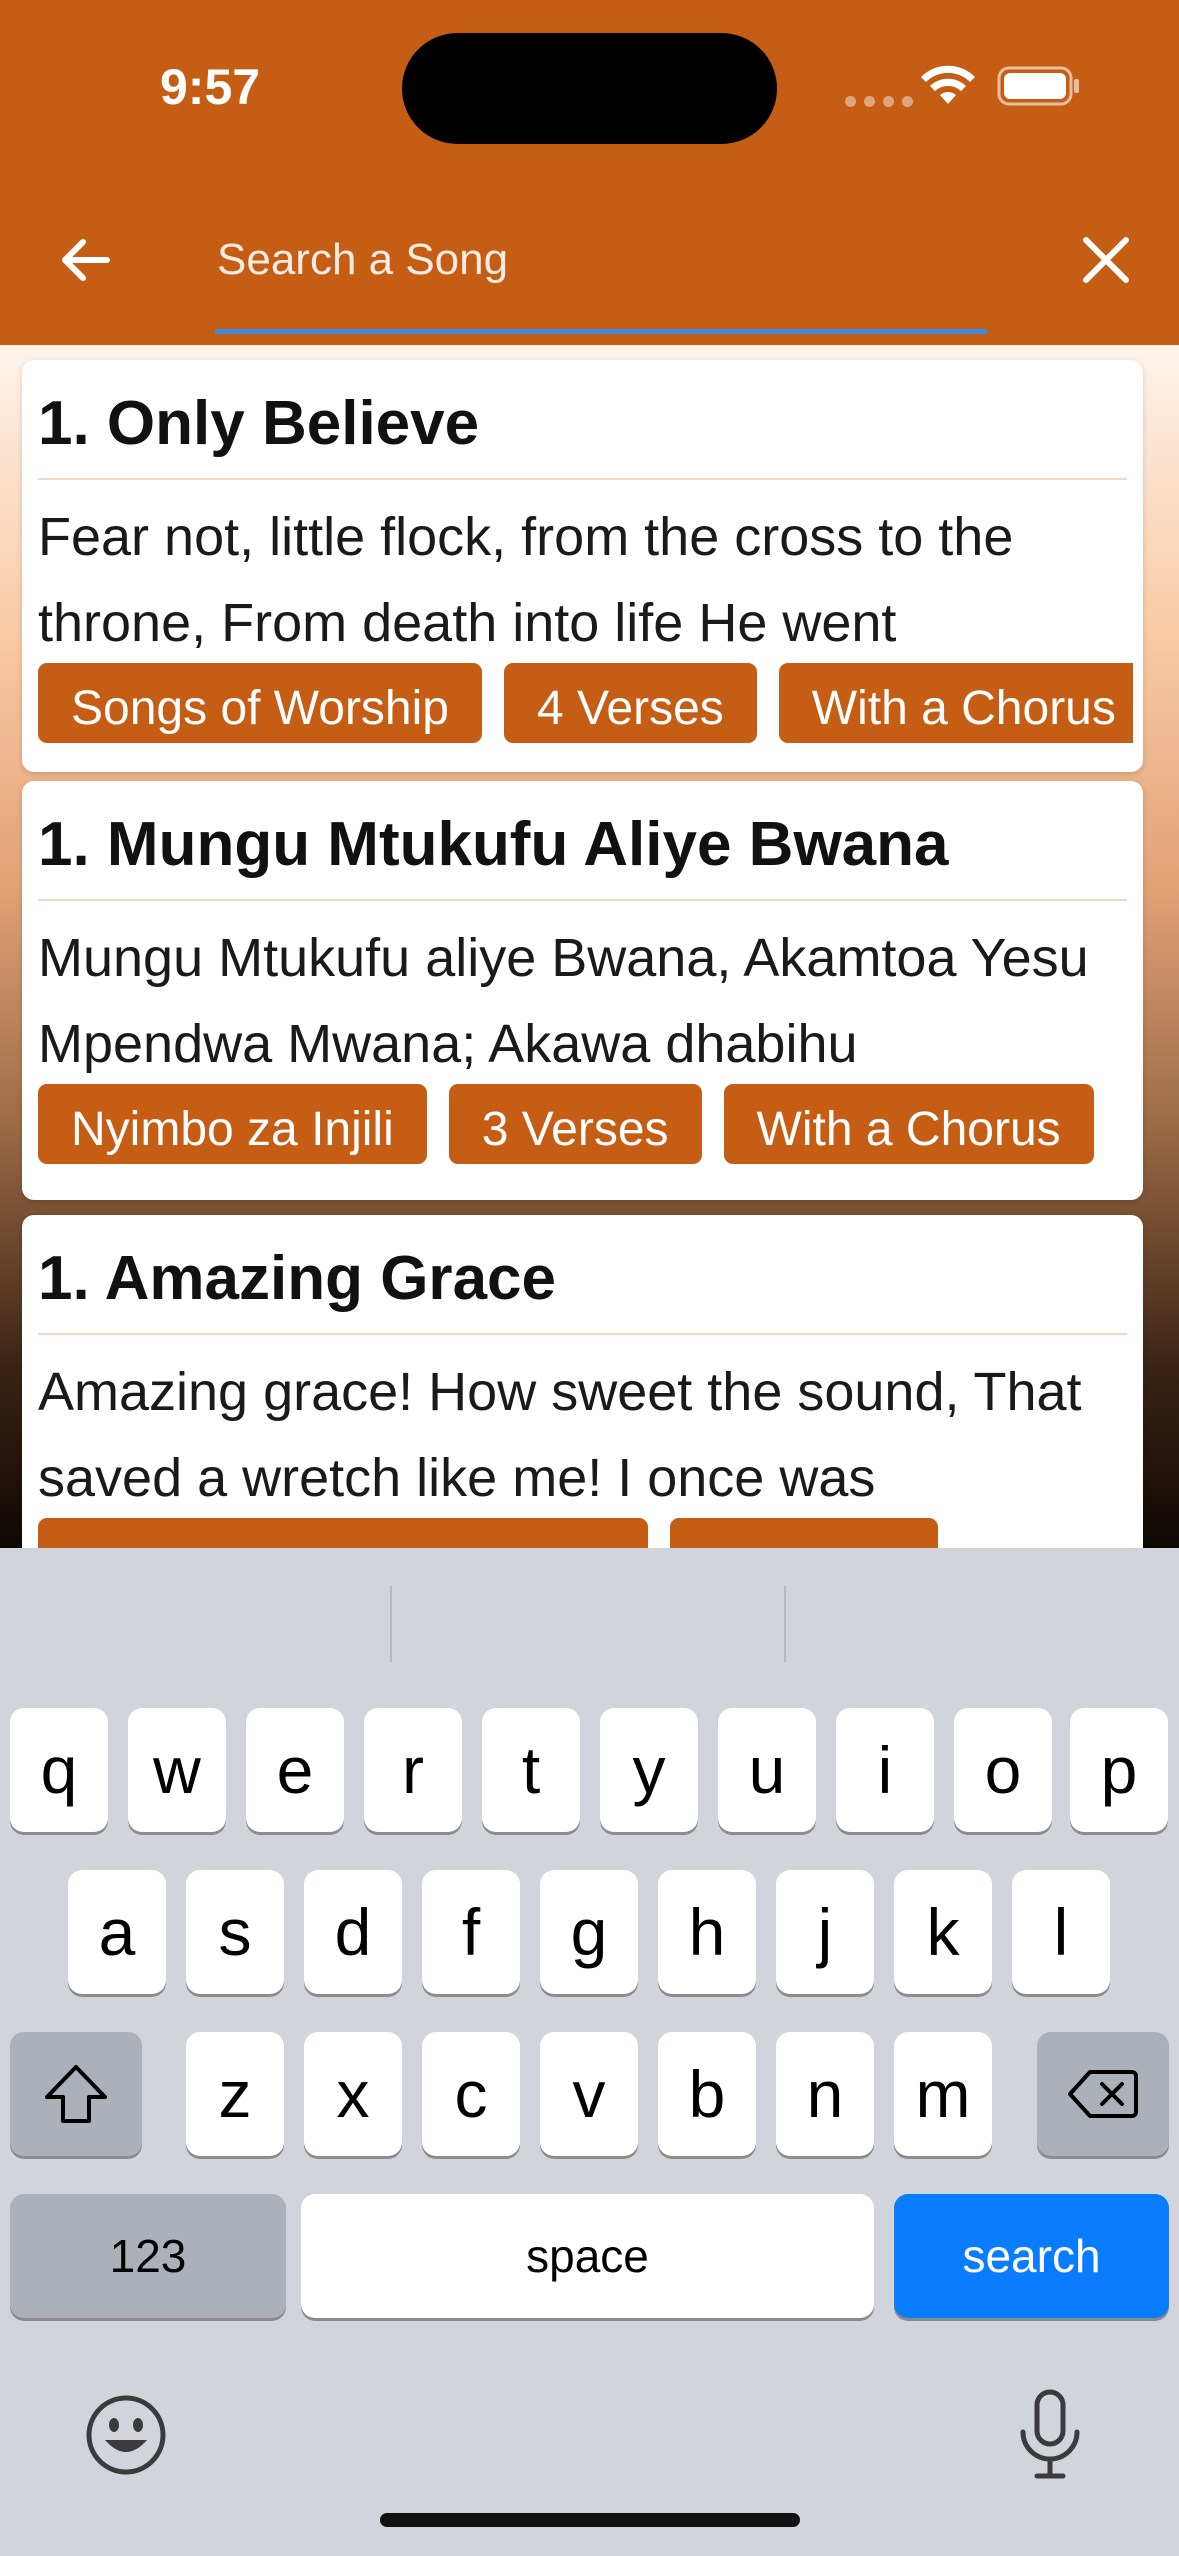 The width and height of the screenshot is (1179, 2556). I want to click on key-w: w, so click(177, 1770).